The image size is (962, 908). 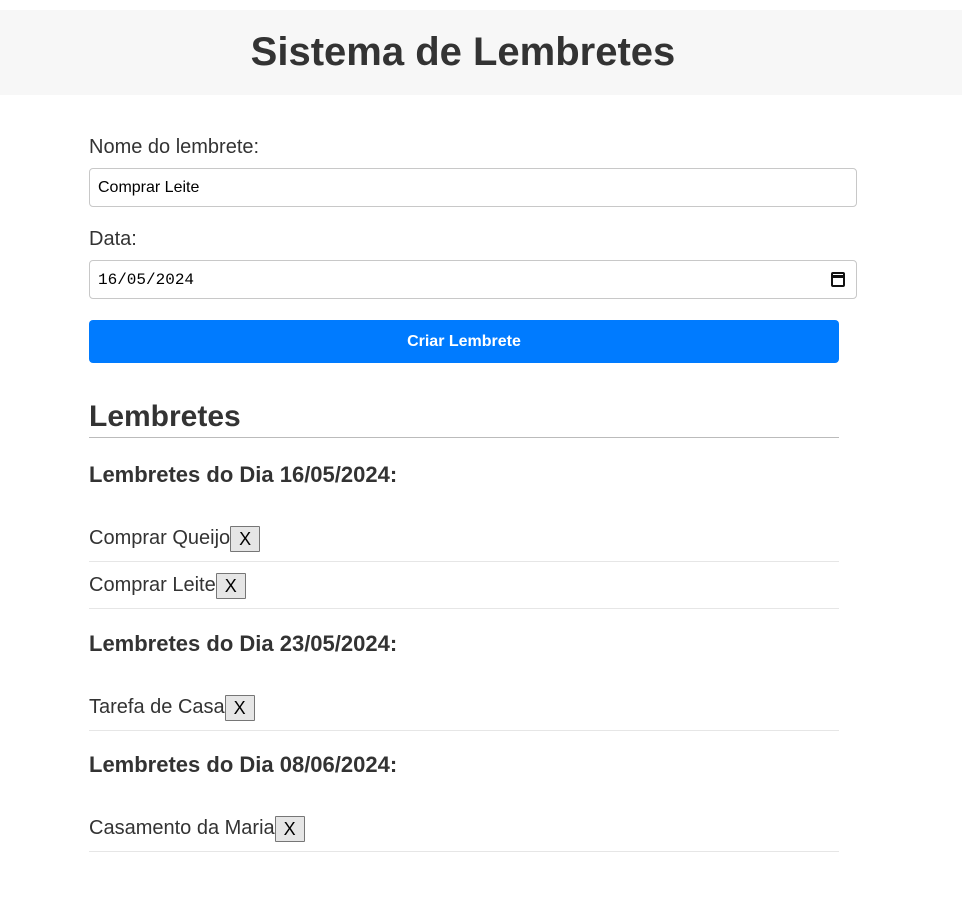 What do you see at coordinates (473, 279) in the screenshot?
I see `date-input: 16/05/2024` at bounding box center [473, 279].